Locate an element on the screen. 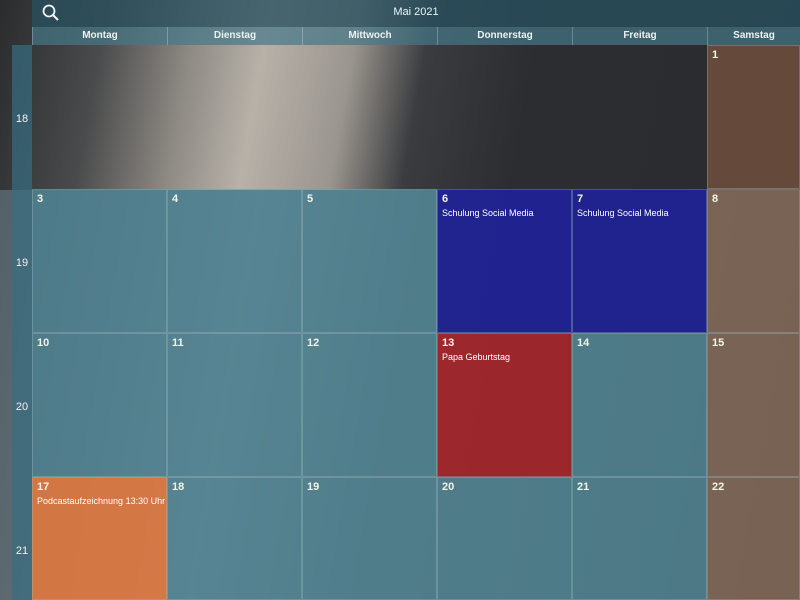 The image size is (800, 600). week-number: 20 is located at coordinates (22, 407).